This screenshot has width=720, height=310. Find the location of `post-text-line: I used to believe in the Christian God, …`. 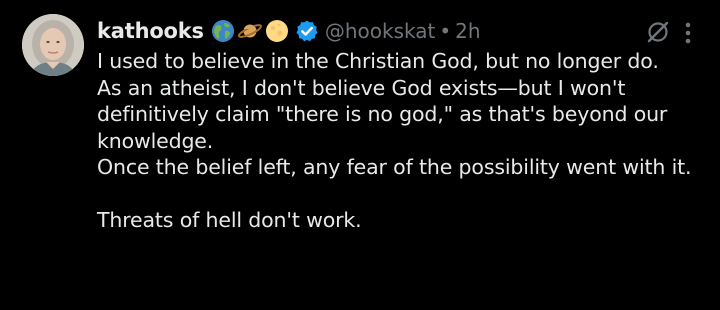

post-text-line: I used to believe in the Christian God, … is located at coordinates (378, 61).